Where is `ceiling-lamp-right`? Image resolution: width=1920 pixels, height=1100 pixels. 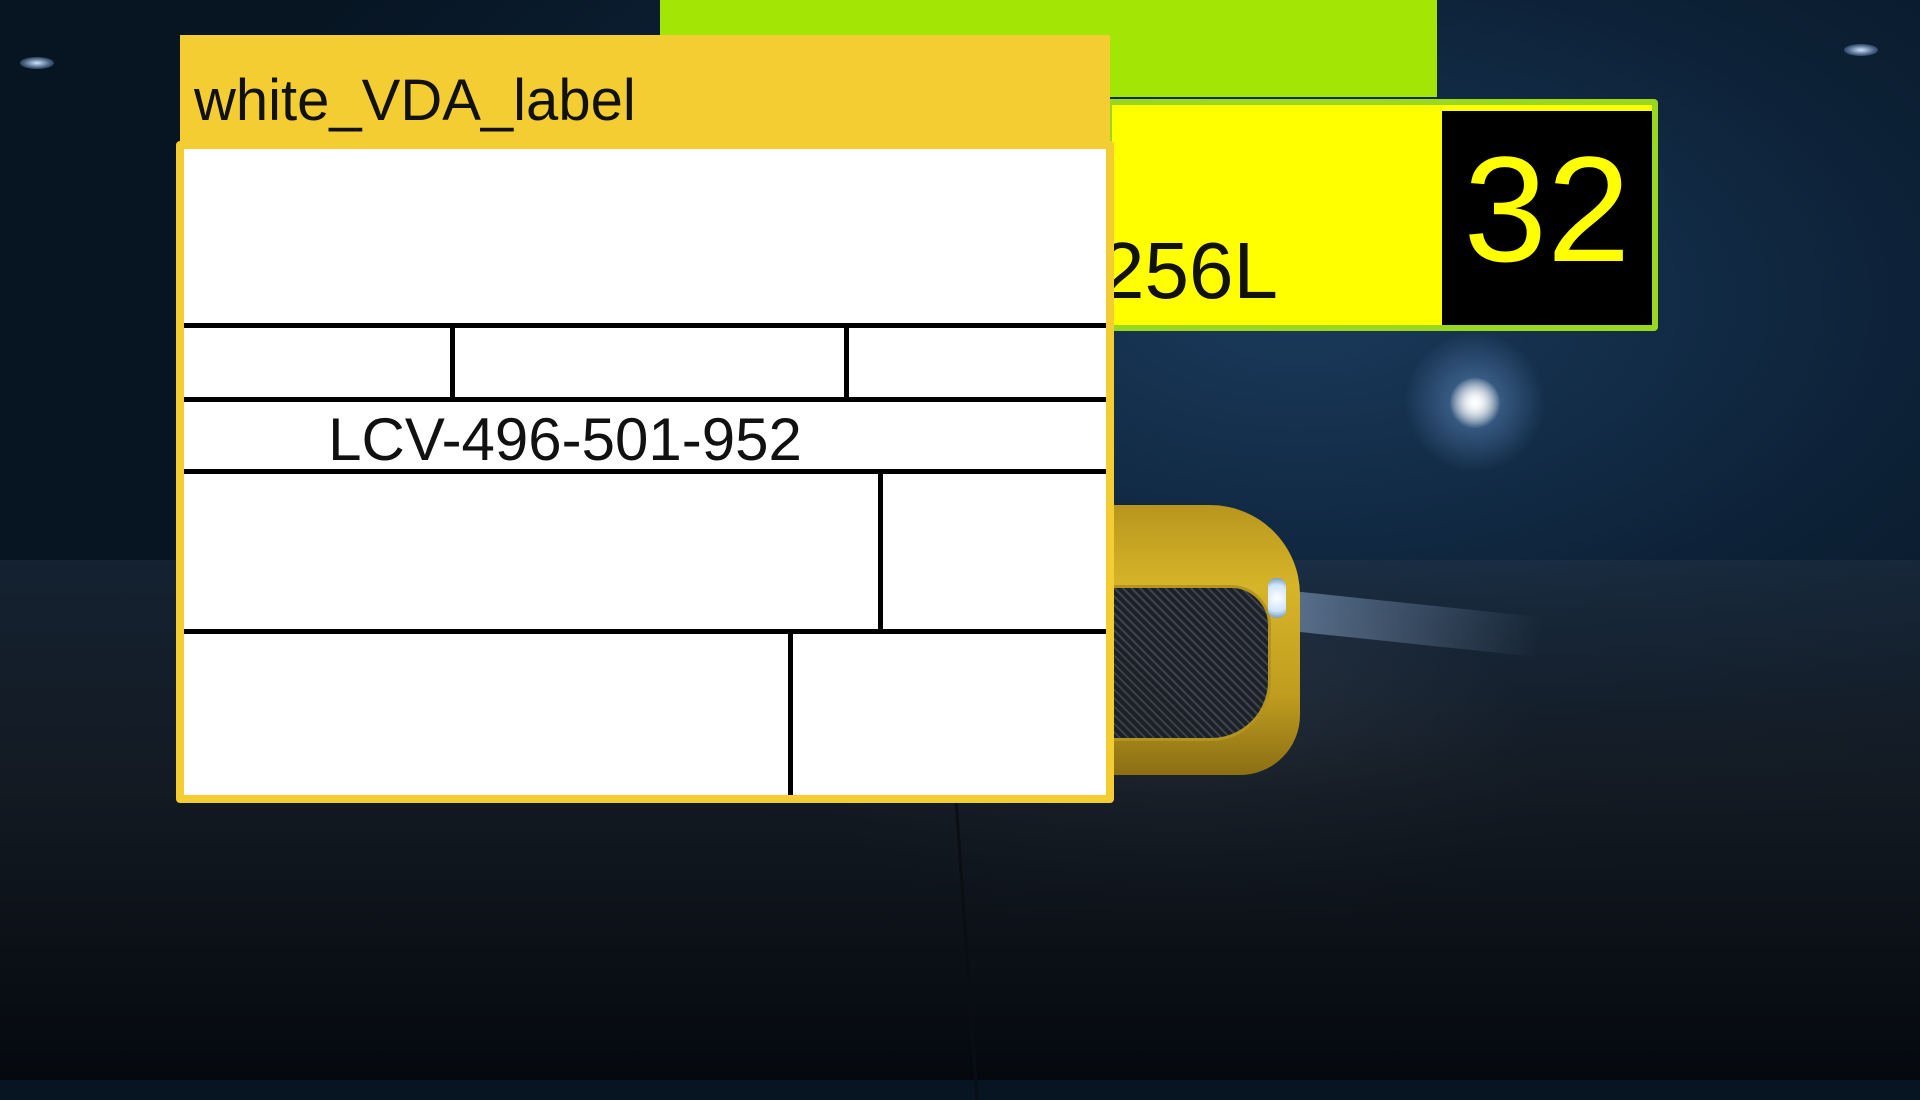
ceiling-lamp-right is located at coordinates (1861, 50).